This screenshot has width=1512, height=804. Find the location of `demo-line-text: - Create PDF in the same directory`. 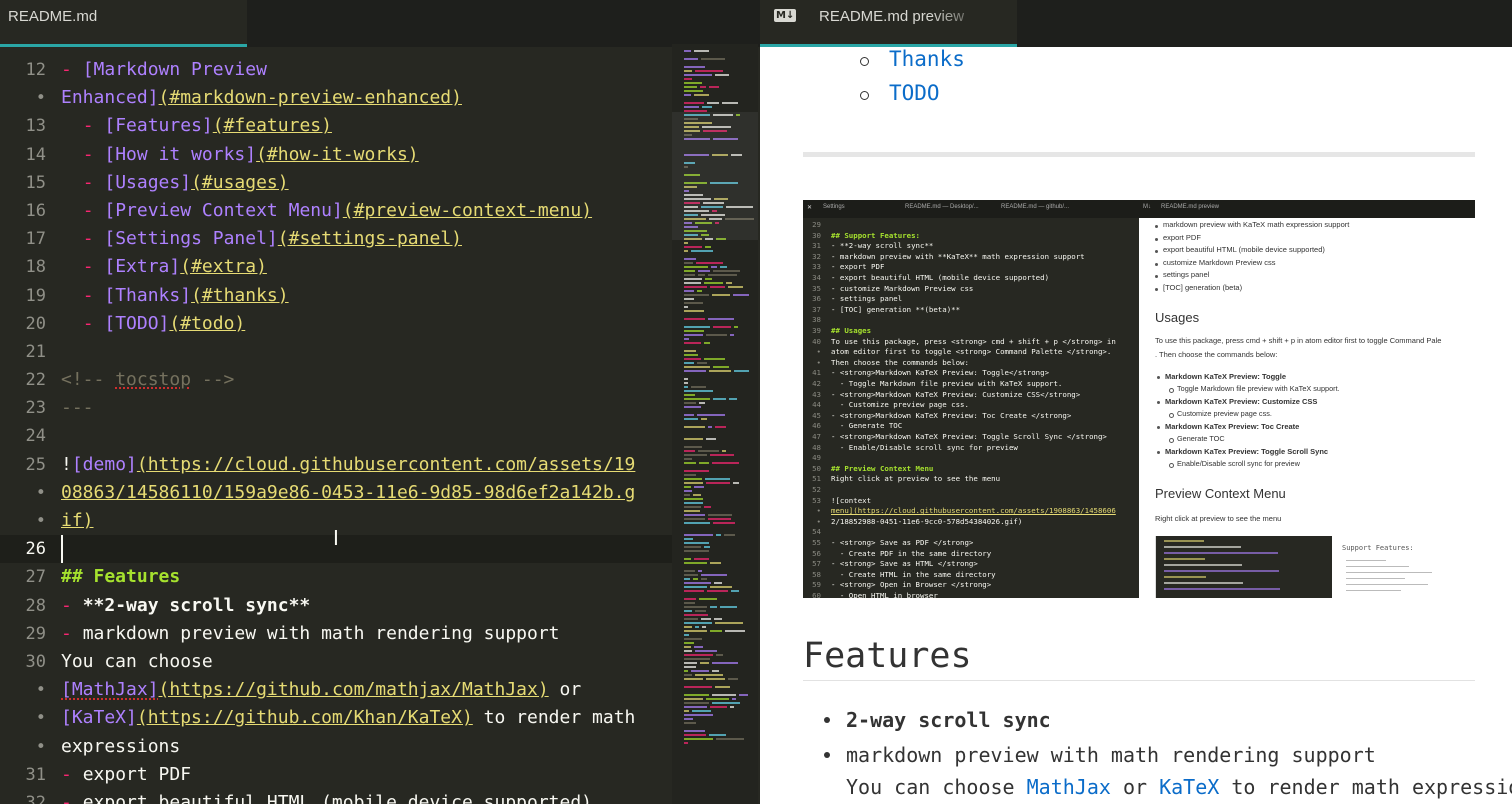

demo-line-text: - Create PDF in the same directory is located at coordinates (911, 553).